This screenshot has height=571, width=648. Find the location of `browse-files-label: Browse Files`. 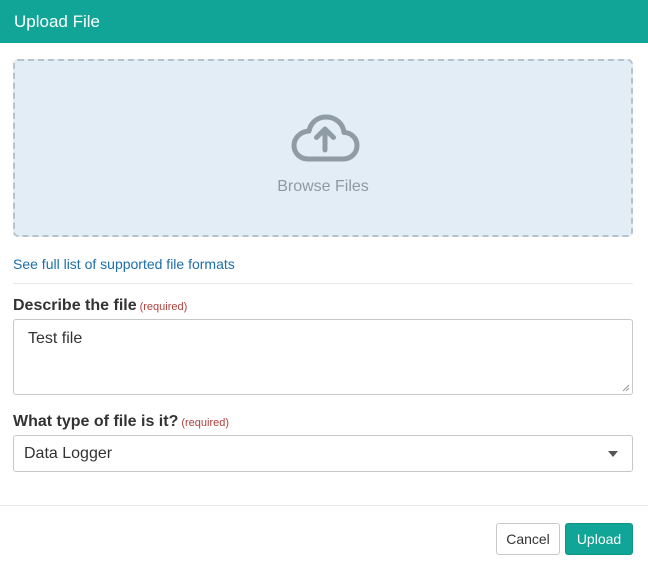

browse-files-label: Browse Files is located at coordinates (323, 186).